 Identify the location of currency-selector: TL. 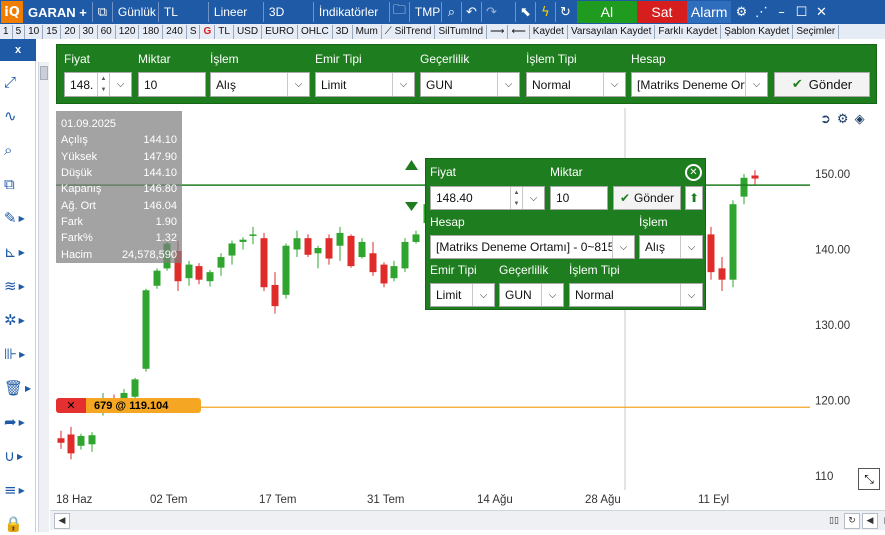
(182, 12).